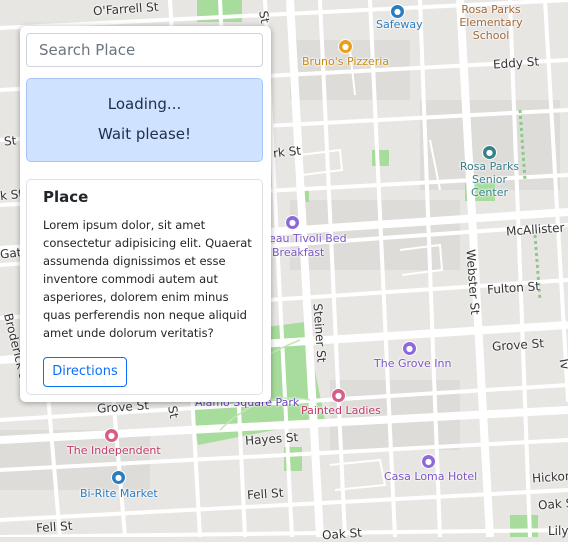 Image resolution: width=568 pixels, height=542 pixels. I want to click on poi-label-tivoli-2: Breakfast, so click(298, 252).